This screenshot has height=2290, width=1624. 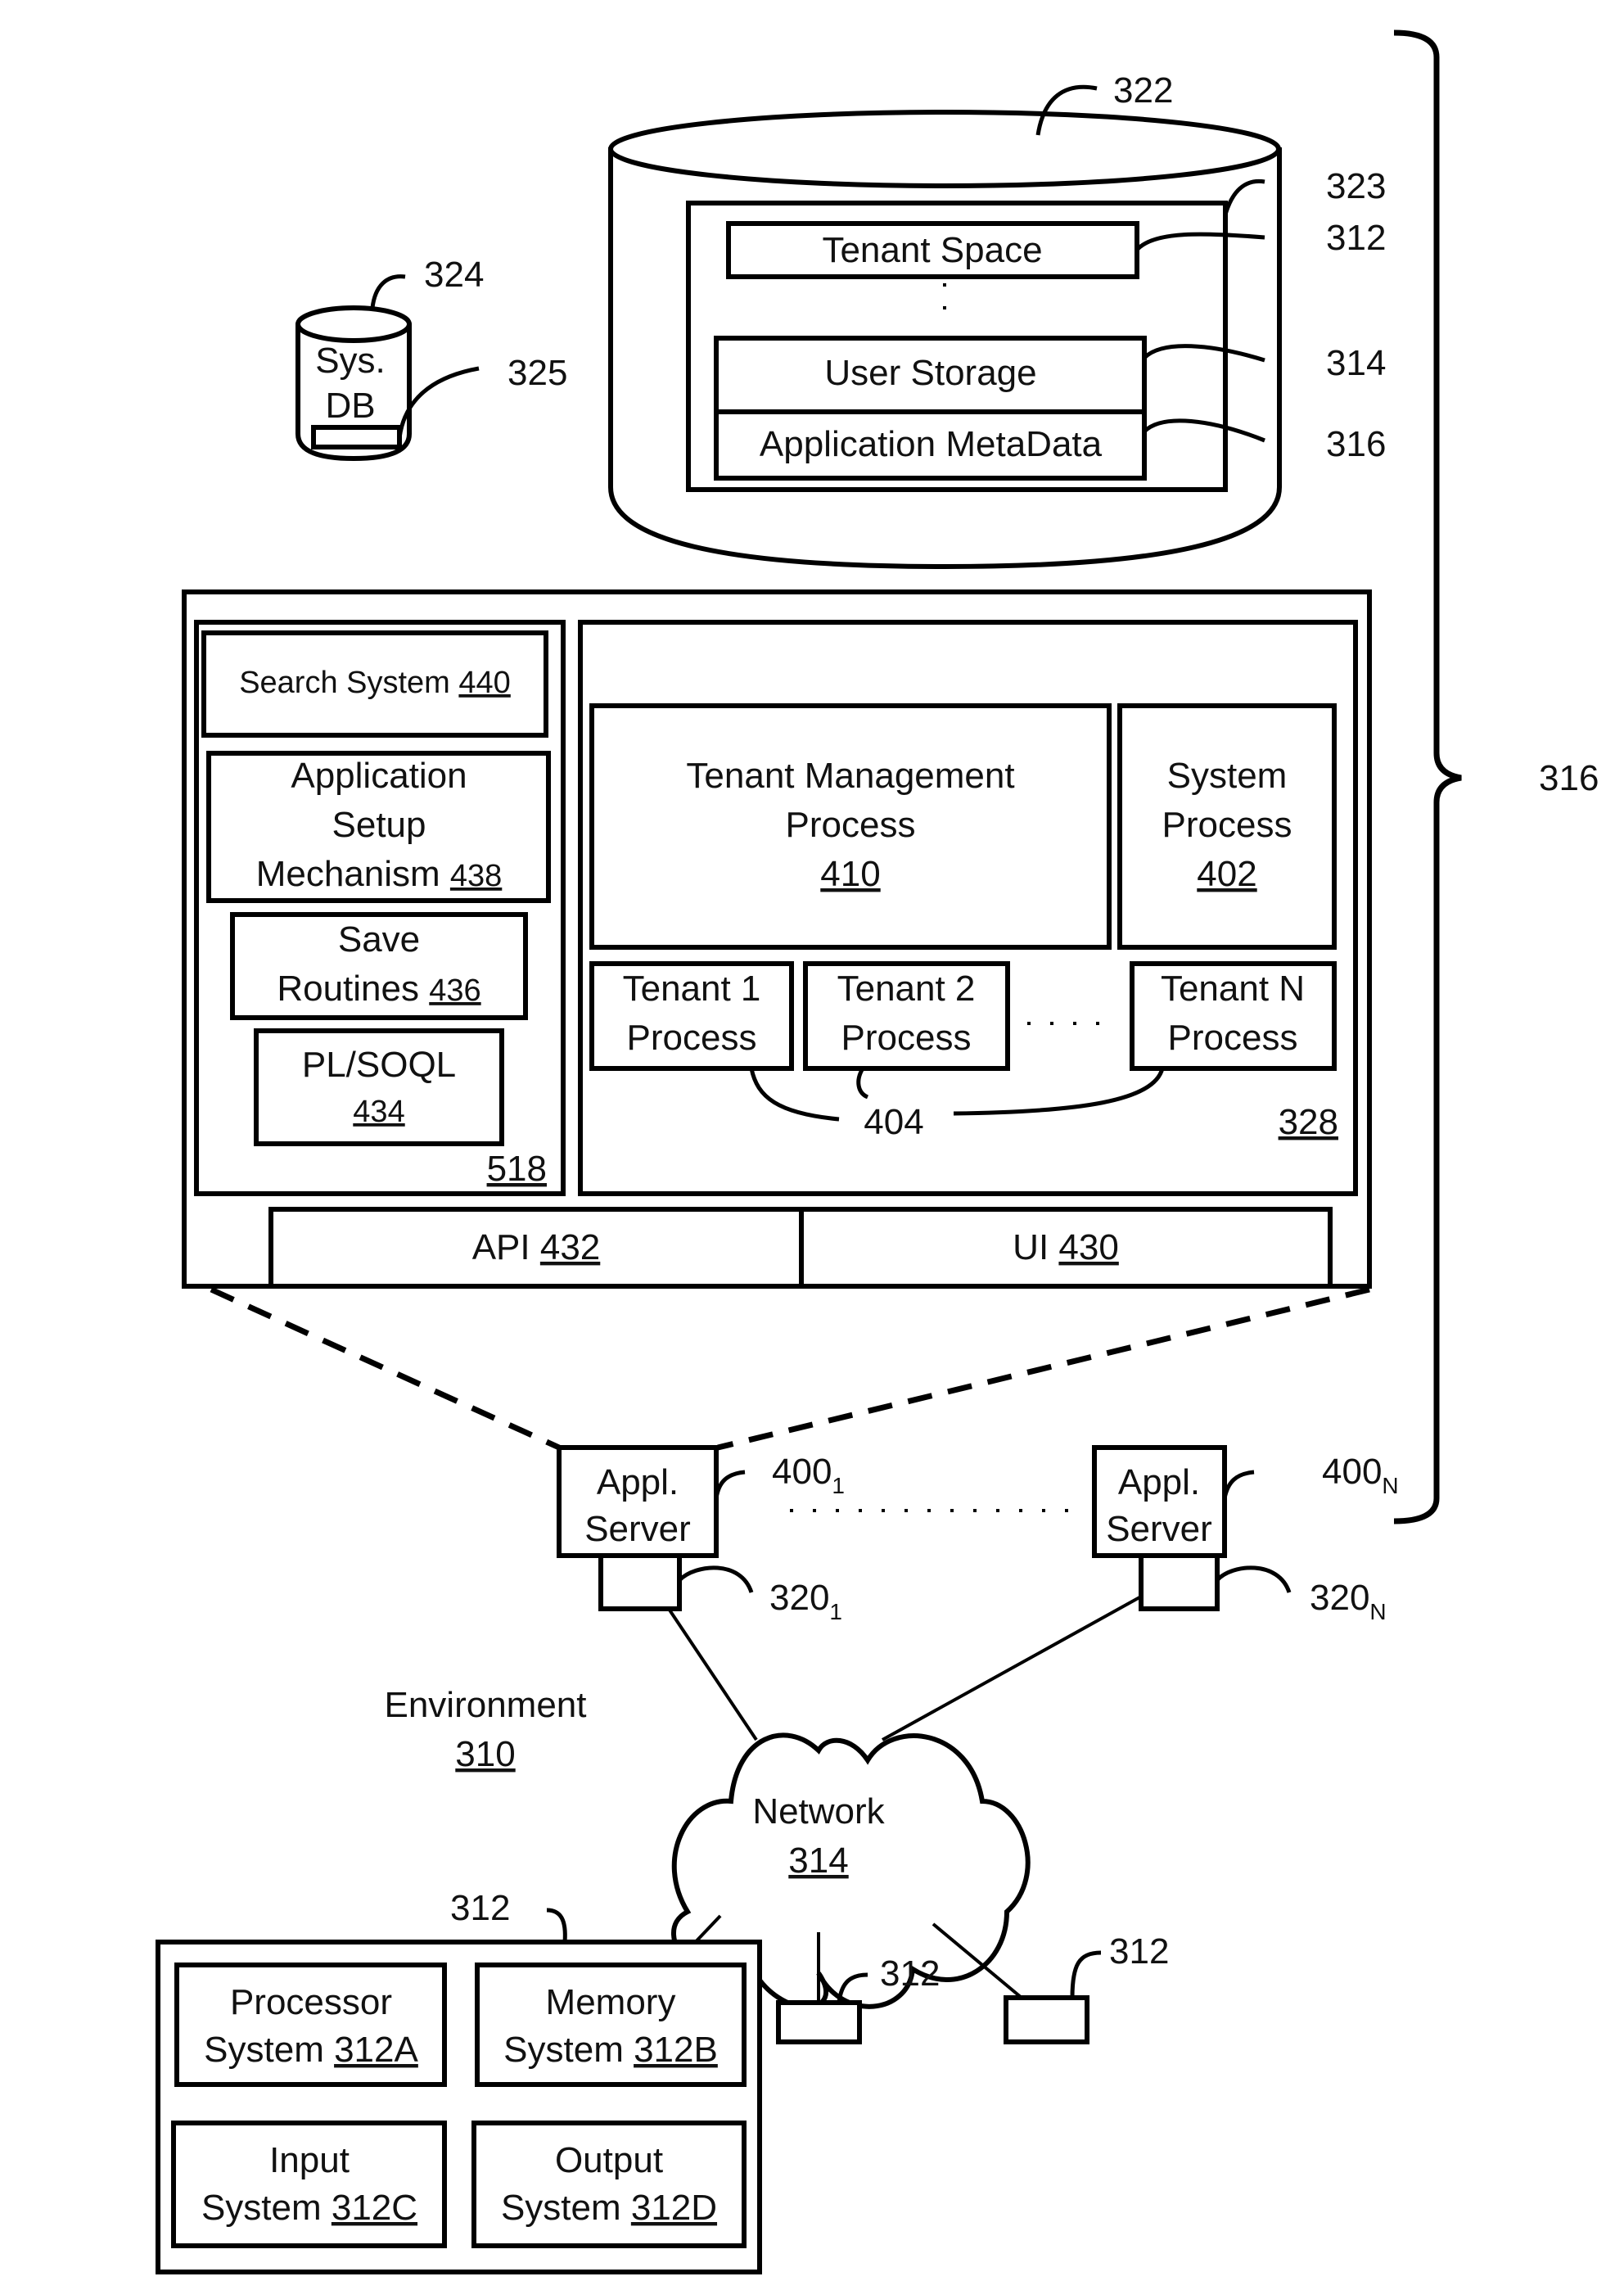 I want to click on leader-320-n, so click(x=1254, y=1579).